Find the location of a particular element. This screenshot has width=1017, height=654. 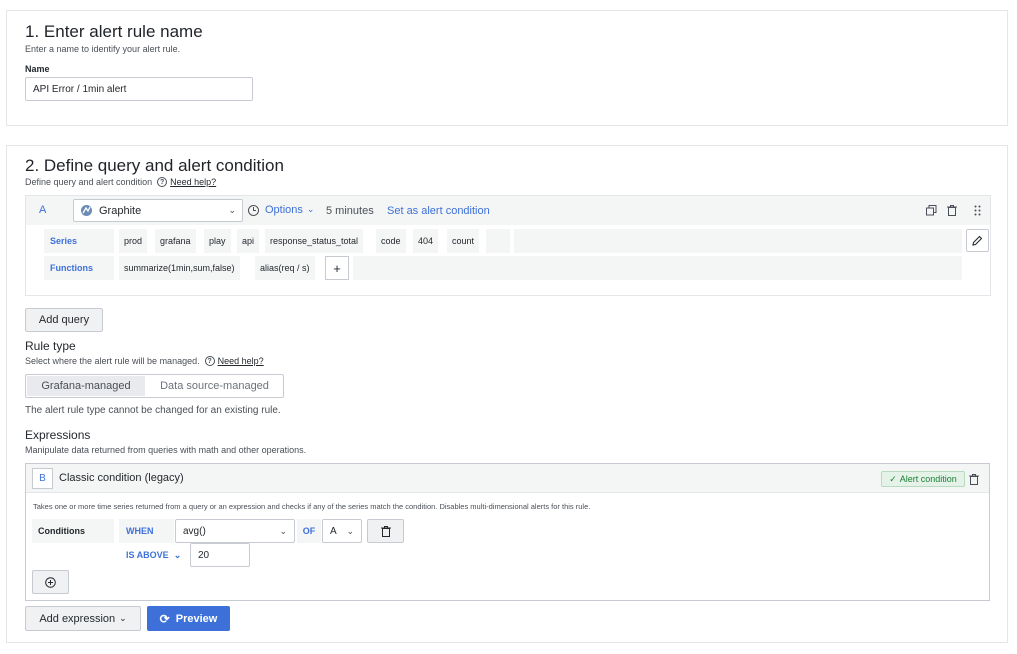

series-row-fill is located at coordinates (738, 241).